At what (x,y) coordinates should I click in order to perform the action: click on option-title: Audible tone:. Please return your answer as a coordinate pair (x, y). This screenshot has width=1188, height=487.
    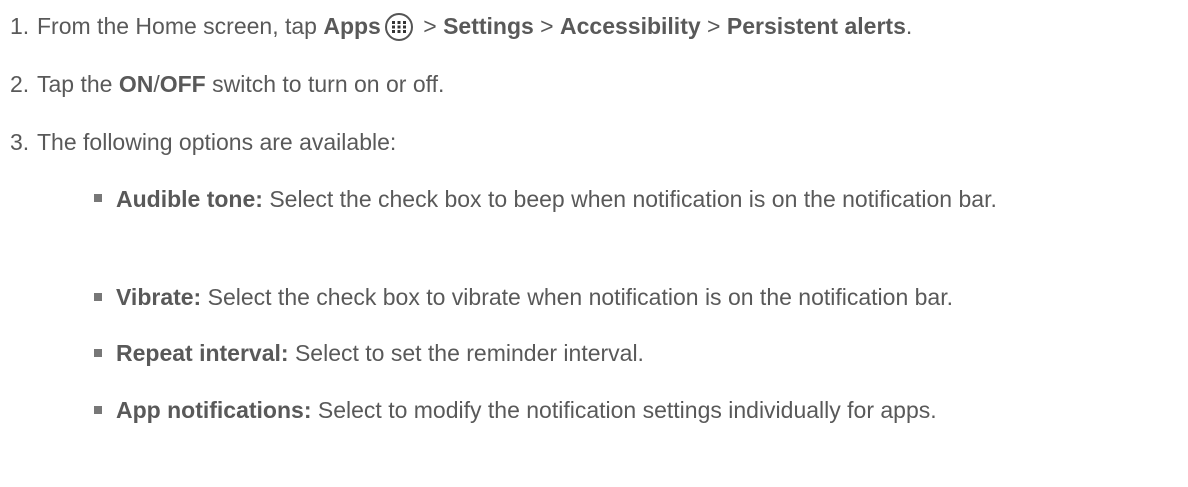
    Looking at the image, I should click on (189, 199).